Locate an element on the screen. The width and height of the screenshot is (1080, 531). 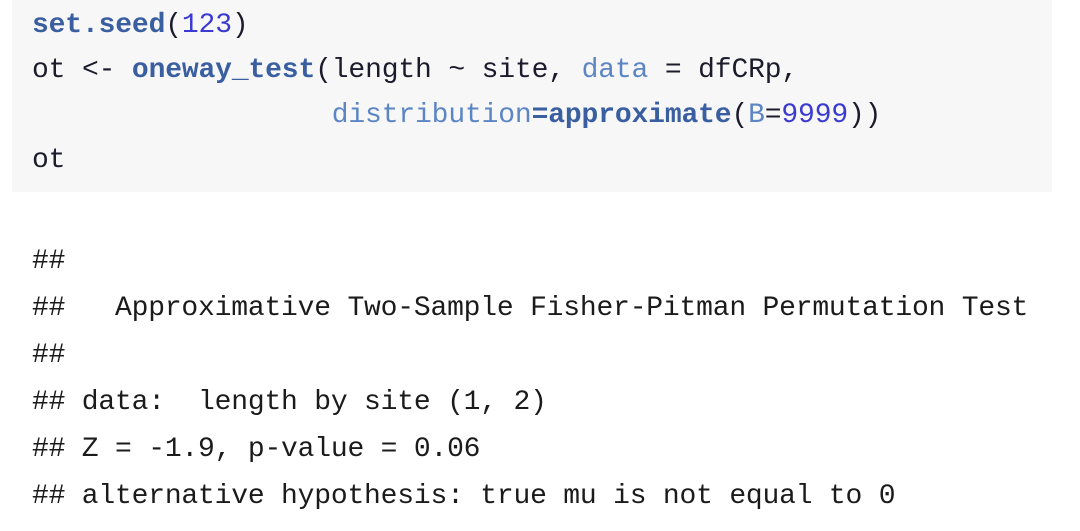
code-token-plain: )) is located at coordinates (865, 115).